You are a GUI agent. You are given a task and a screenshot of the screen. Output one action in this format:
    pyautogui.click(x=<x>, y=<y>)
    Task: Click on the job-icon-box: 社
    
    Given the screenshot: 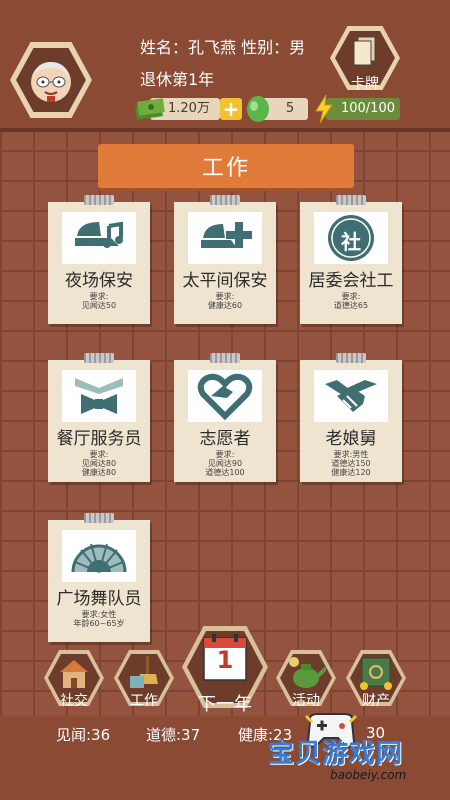 What is the action you would take?
    pyautogui.click(x=351, y=238)
    